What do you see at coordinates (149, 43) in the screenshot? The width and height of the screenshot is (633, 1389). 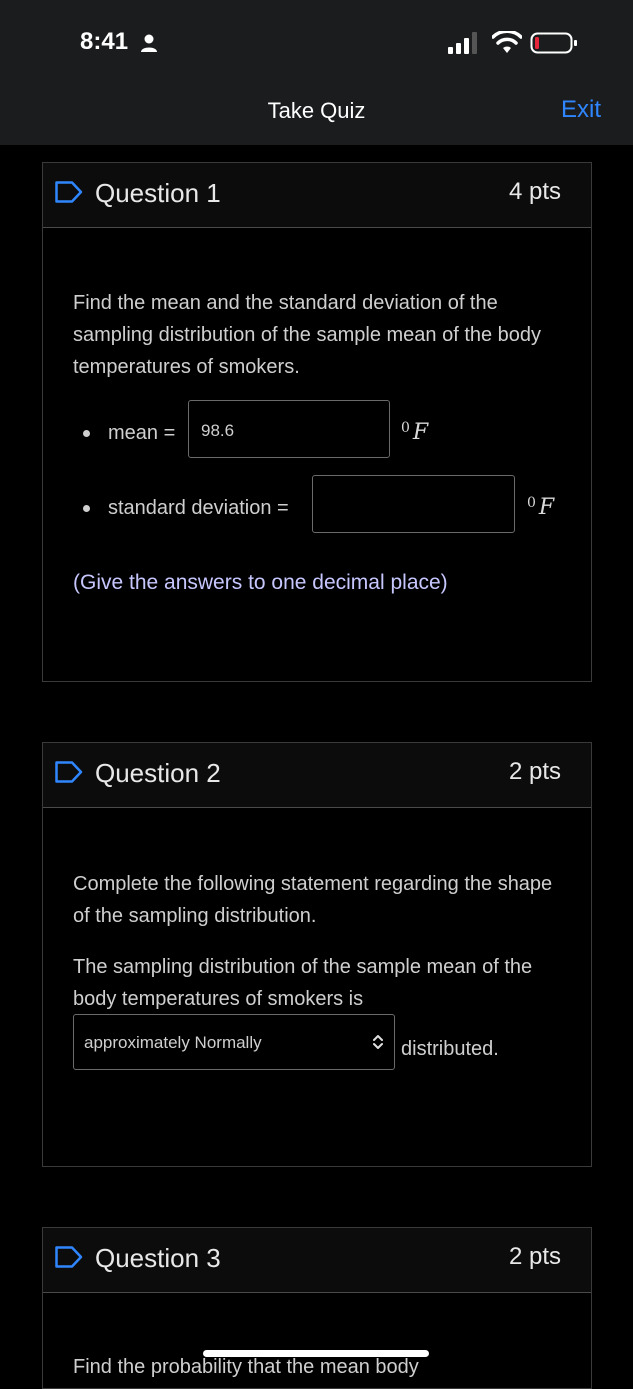 I see `person-icon` at bounding box center [149, 43].